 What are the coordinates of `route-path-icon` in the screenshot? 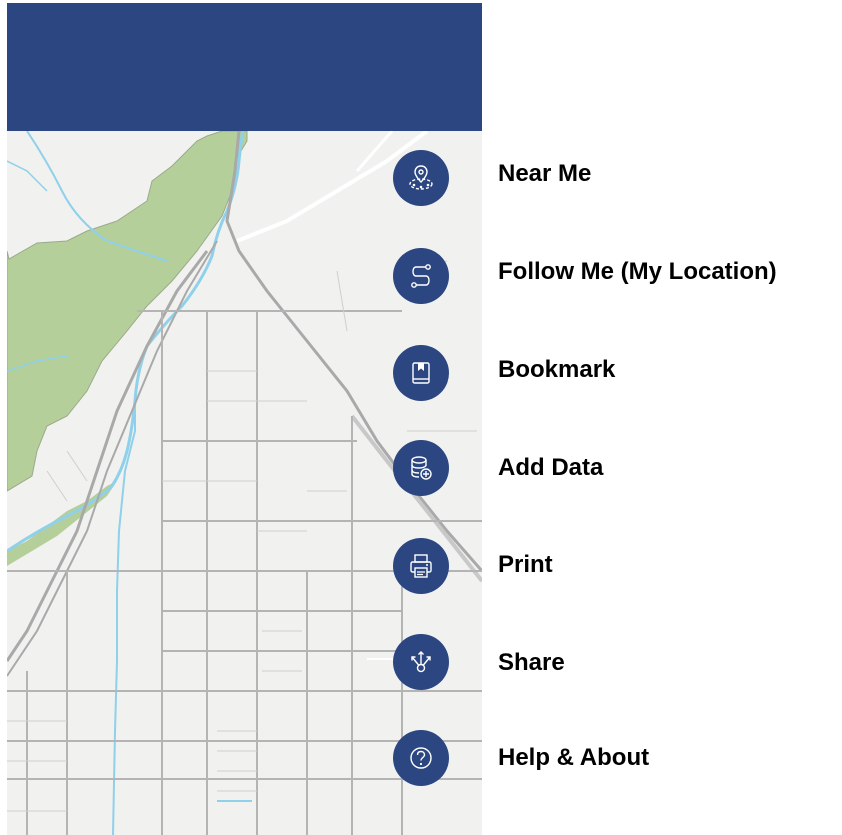 It's located at (421, 276).